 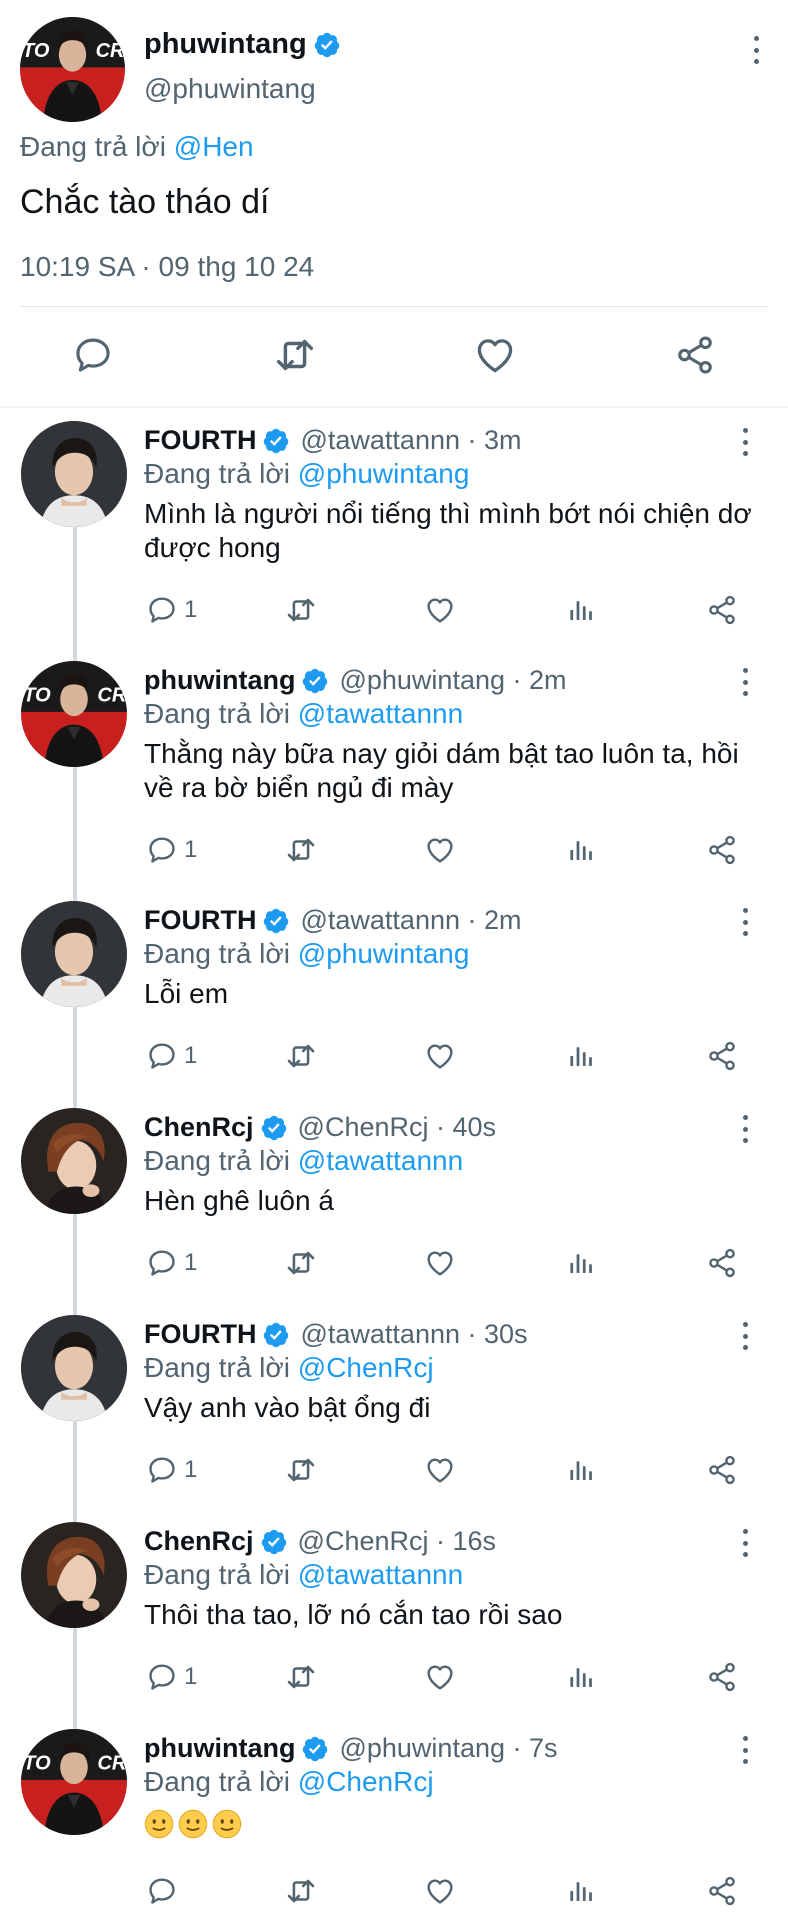 I want to click on author-handle-time: @phuwintang · 2m, so click(x=452, y=680).